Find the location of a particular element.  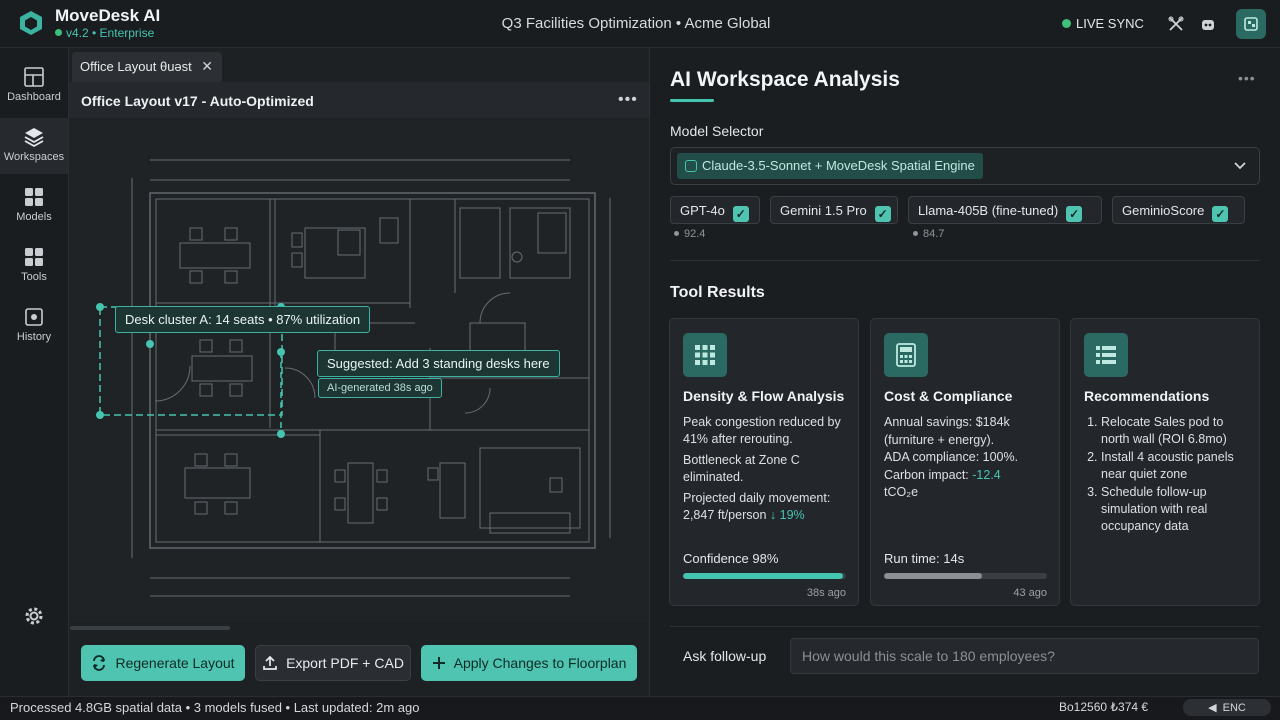

robot-icon is located at coordinates (1208, 25).